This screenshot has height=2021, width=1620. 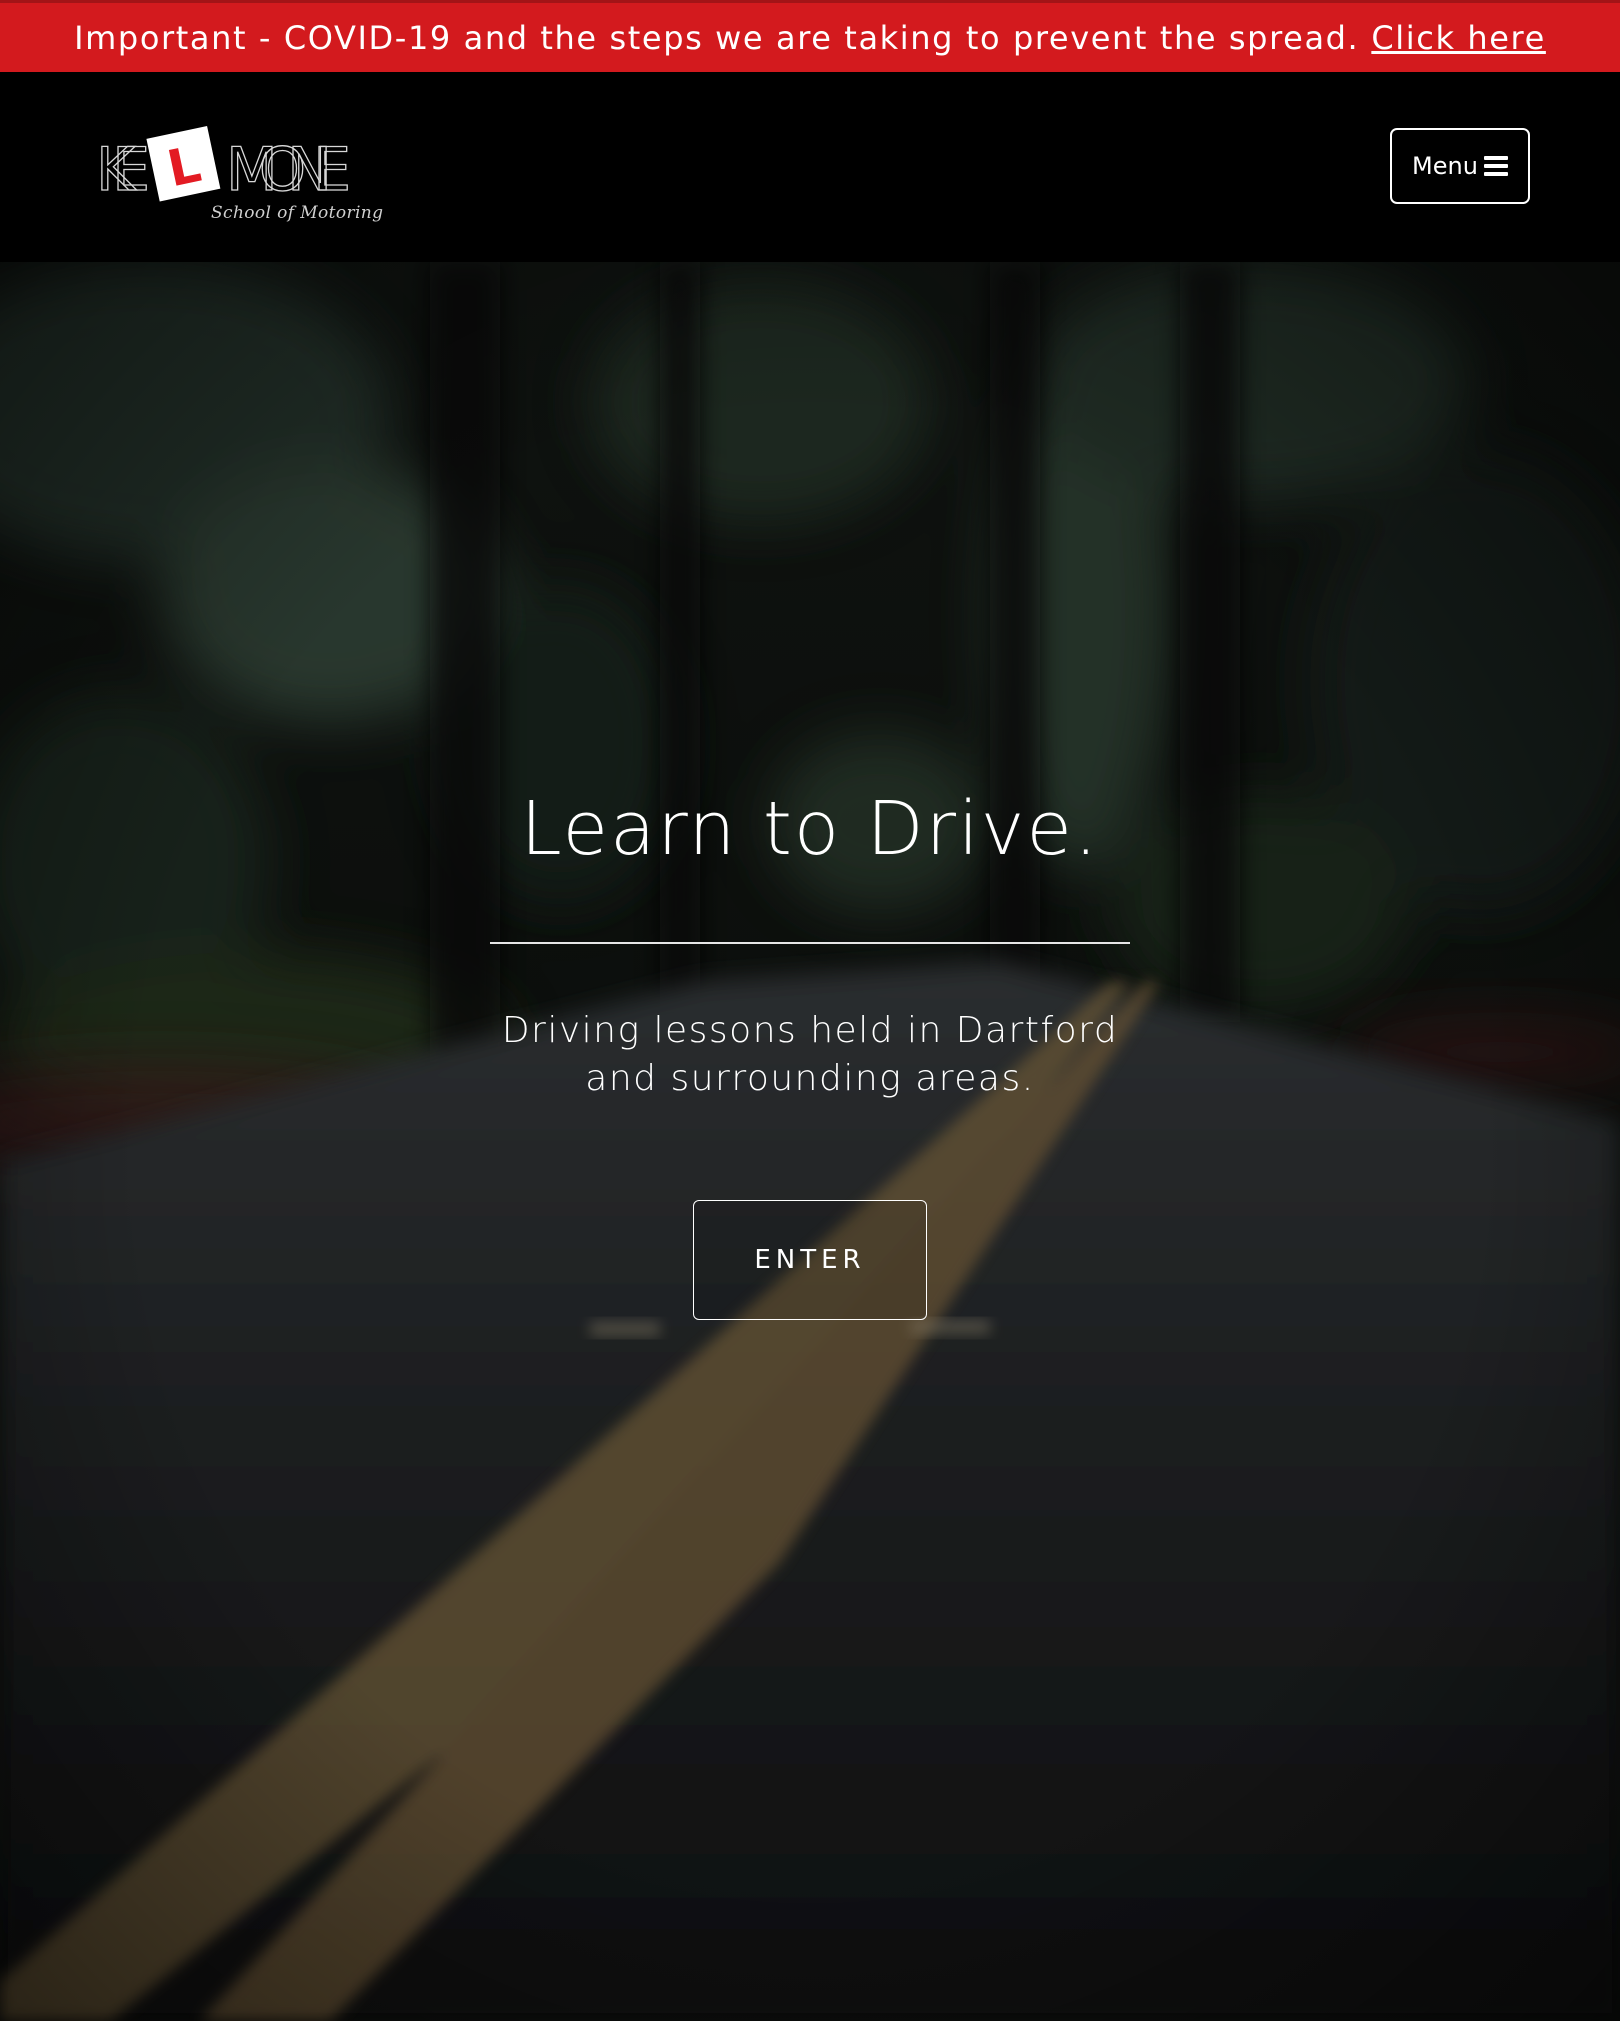 I want to click on logo-letters-left: KE, so click(x=122, y=170).